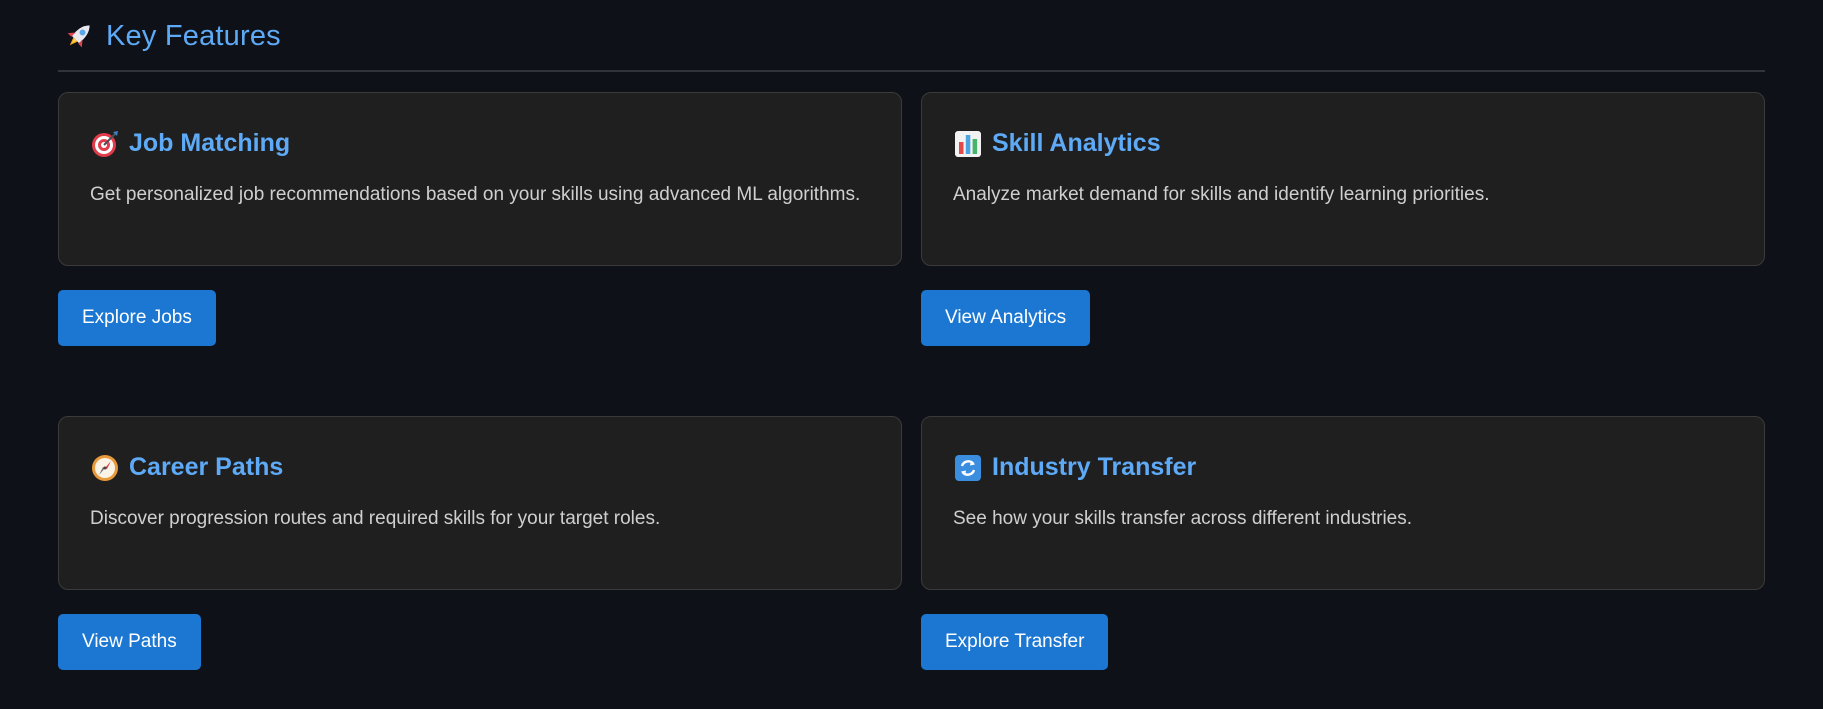  What do you see at coordinates (968, 468) in the screenshot?
I see `refresh-icon` at bounding box center [968, 468].